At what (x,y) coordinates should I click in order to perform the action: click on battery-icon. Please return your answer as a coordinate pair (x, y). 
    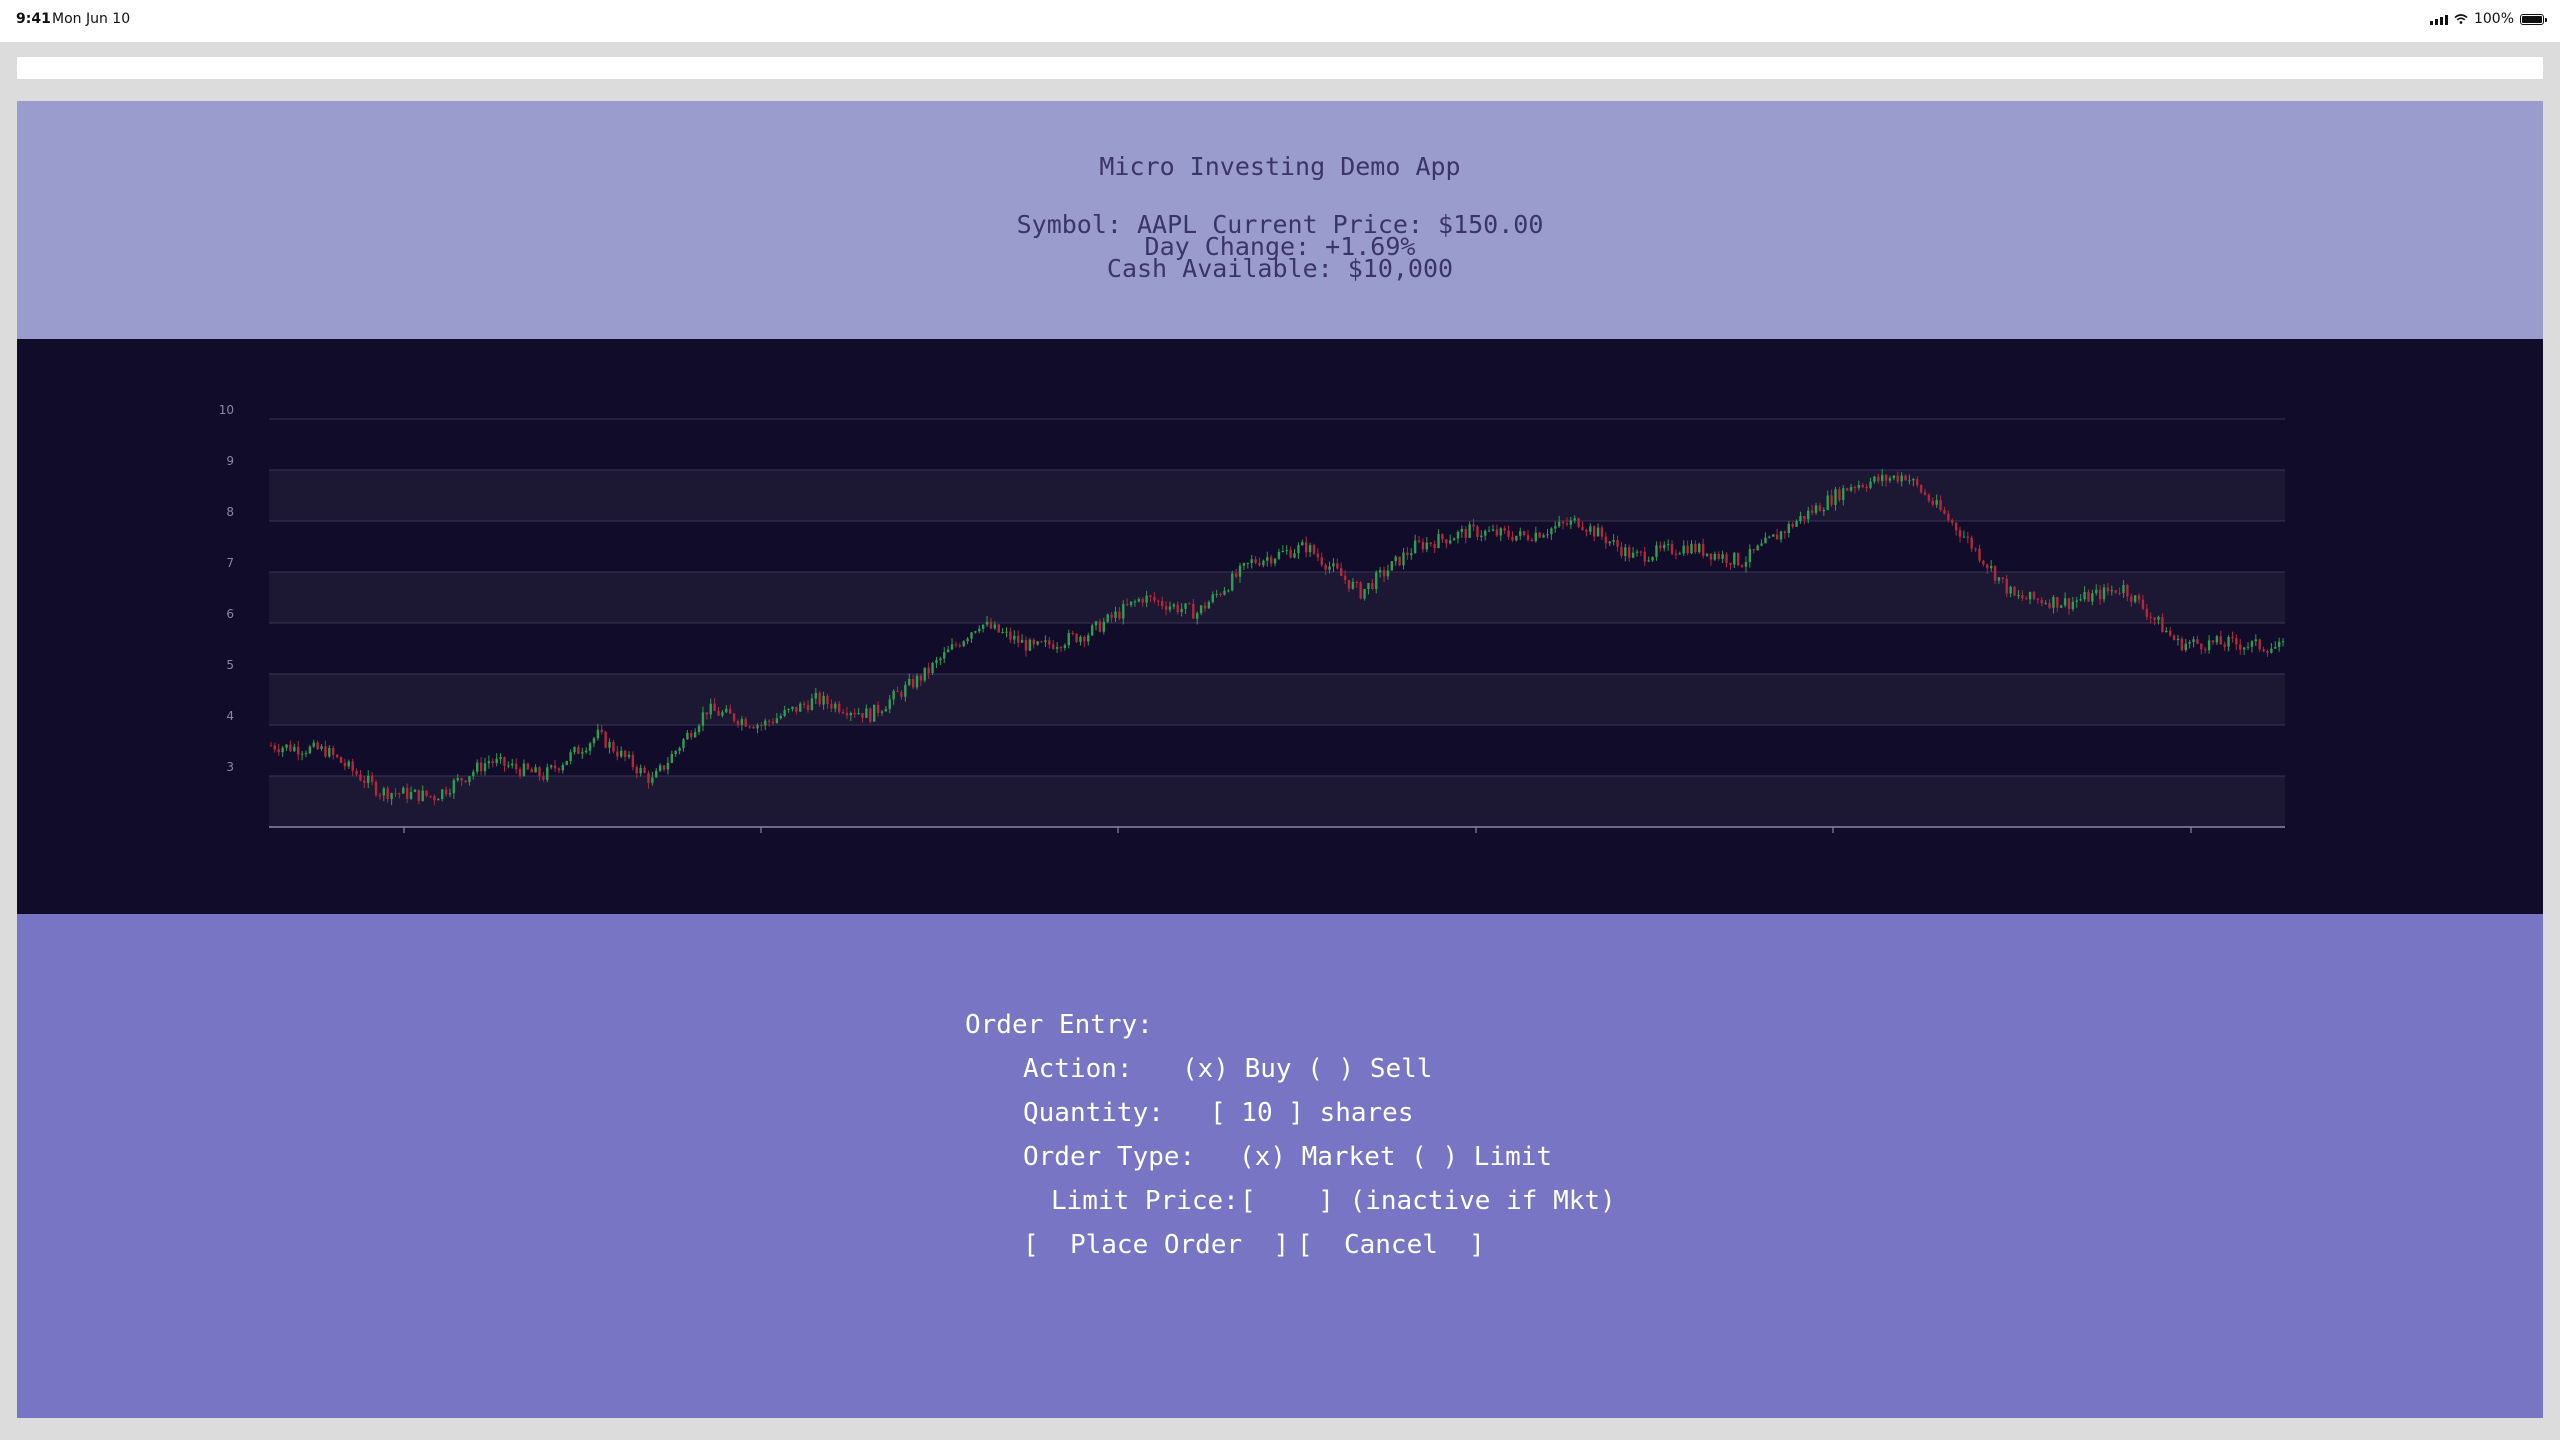
    Looking at the image, I should click on (2533, 19).